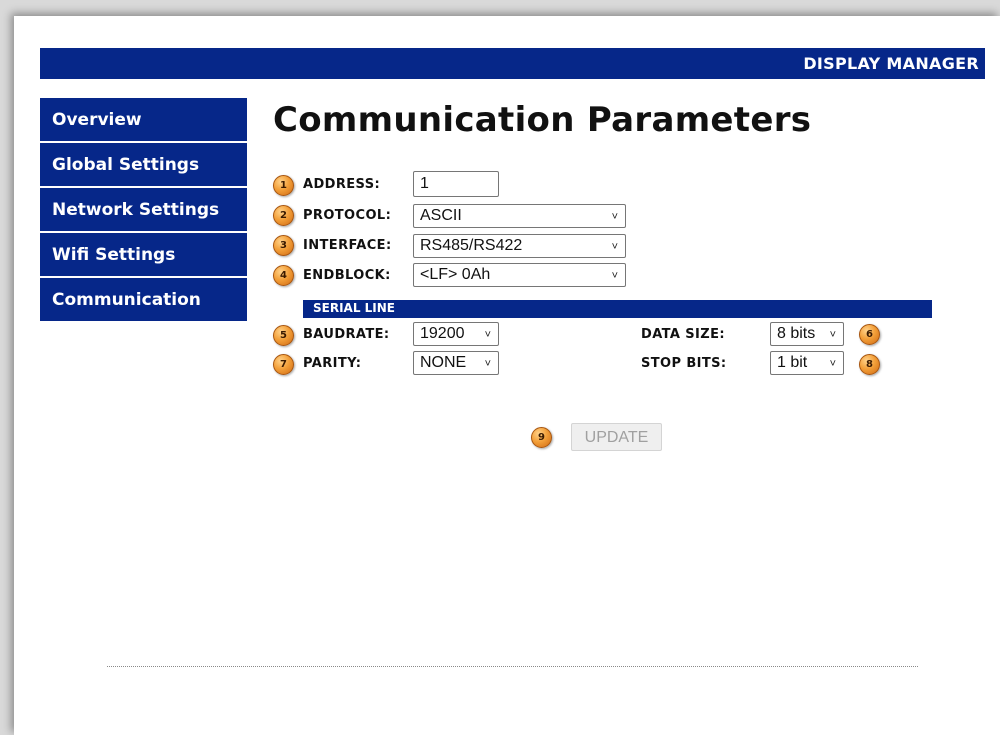 The image size is (1000, 735). I want to click on data-size-select: 8 bits ˅, so click(807, 334).